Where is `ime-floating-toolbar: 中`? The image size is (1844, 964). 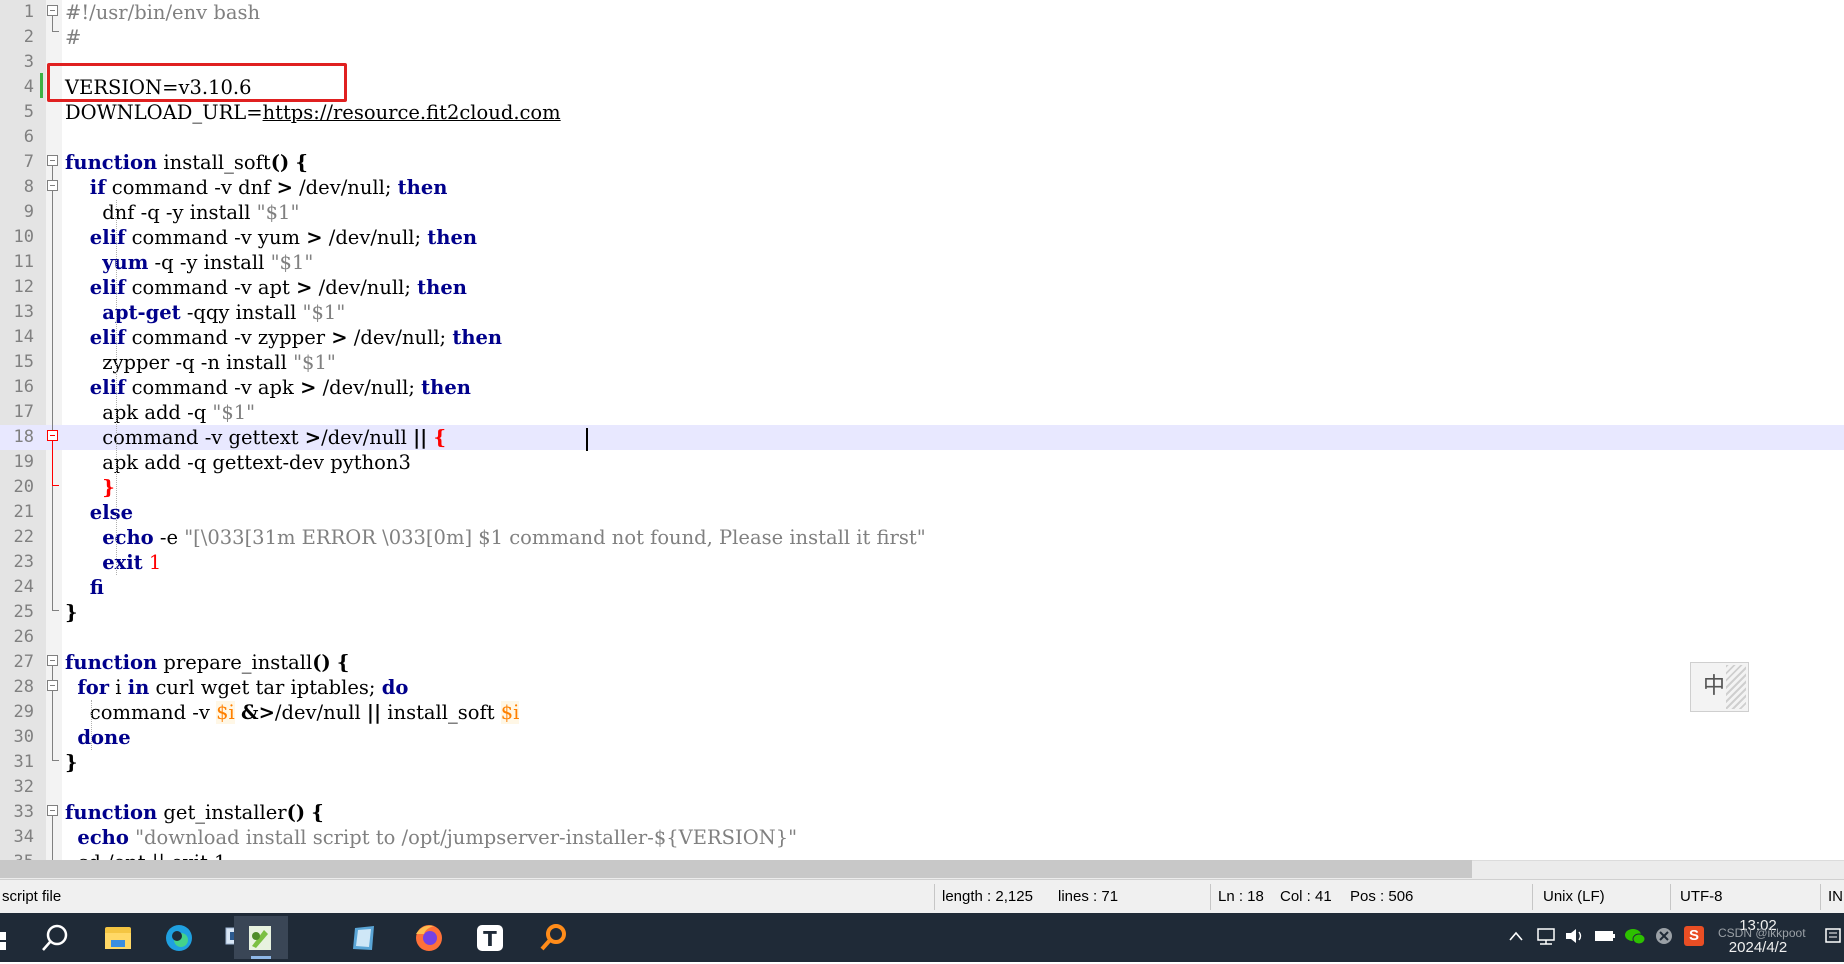 ime-floating-toolbar: 中 is located at coordinates (1719, 687).